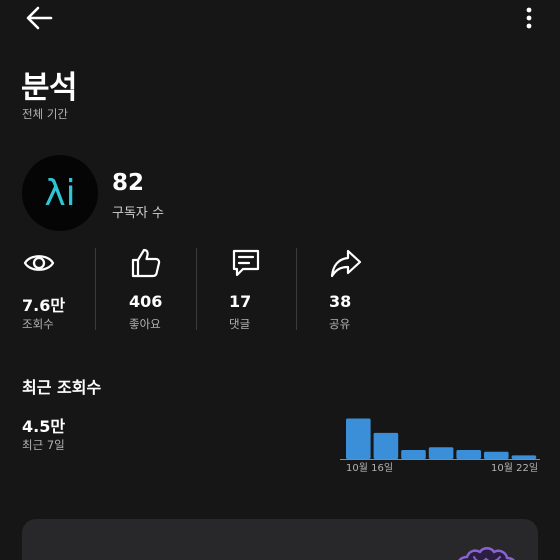  I want to click on thumbs-up-icon, so click(146, 263).